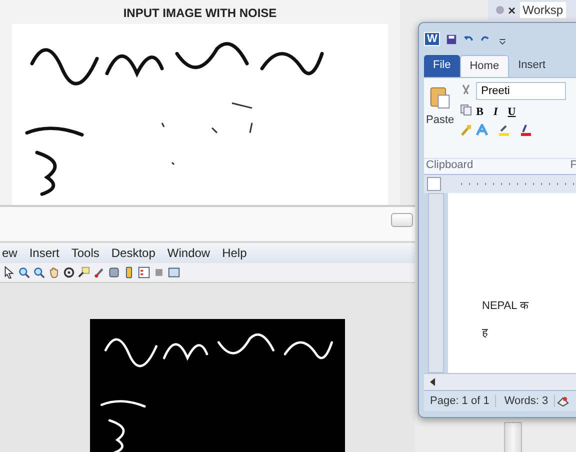 The image size is (576, 452). I want to click on format-button: I, so click(495, 112).